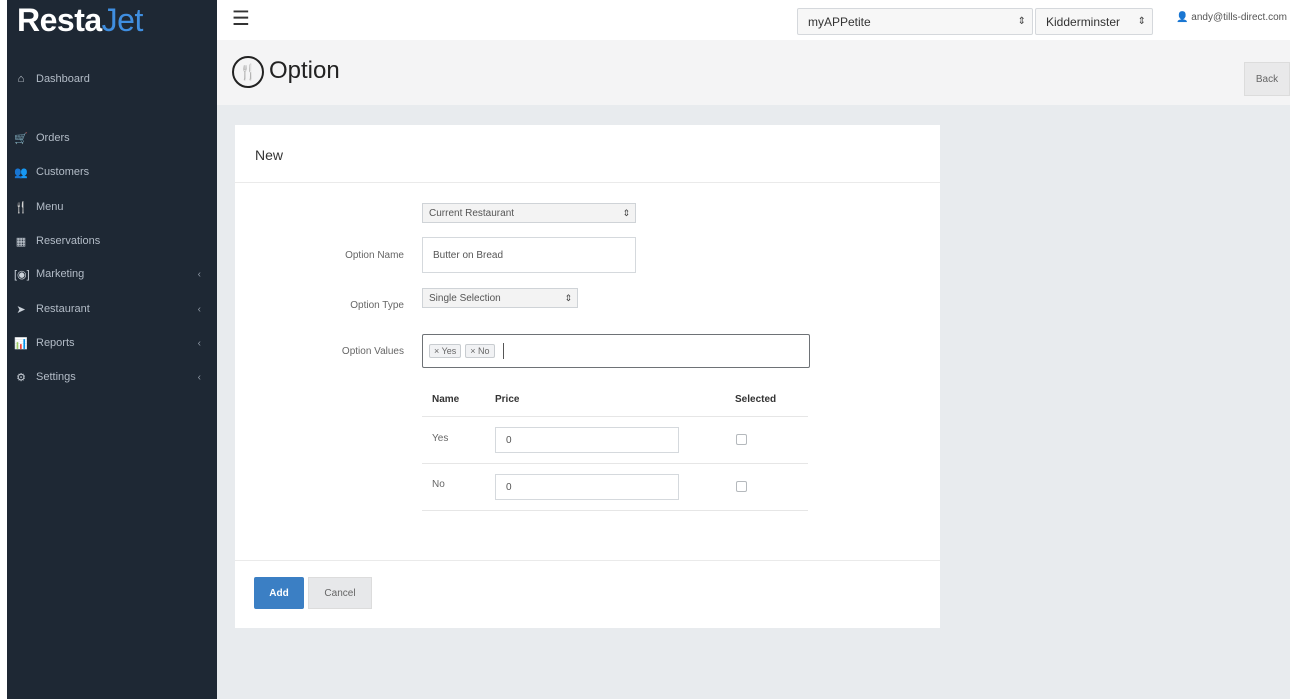 This screenshot has height=699, width=1297. I want to click on sidebar-item-label: Customers, so click(63, 172).